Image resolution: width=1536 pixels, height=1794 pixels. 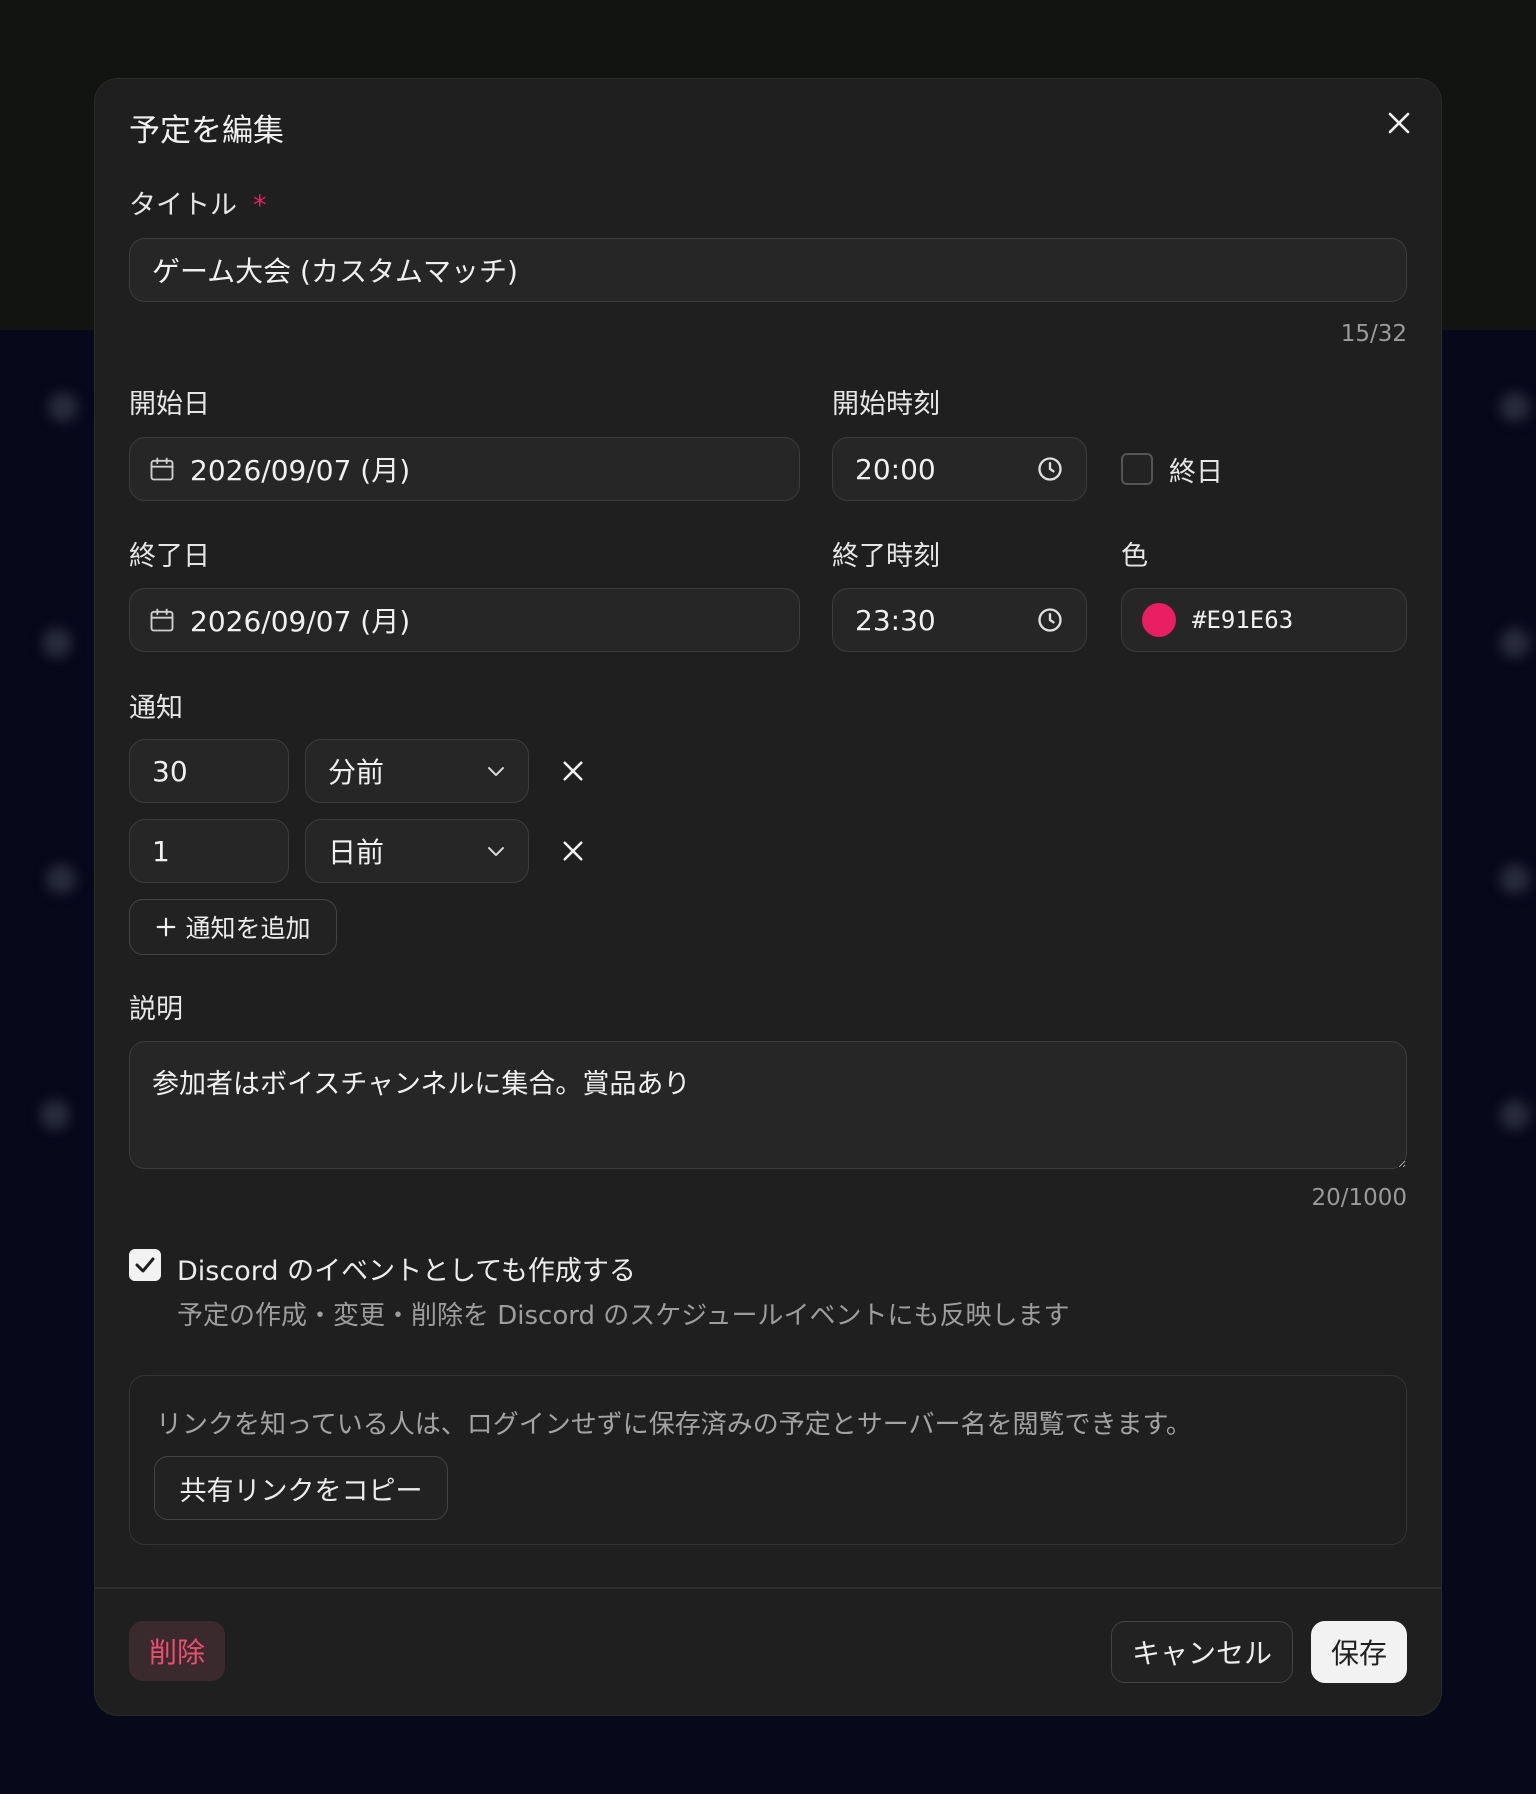 What do you see at coordinates (1359, 1198) in the screenshot?
I see `description-counter: 20/1000` at bounding box center [1359, 1198].